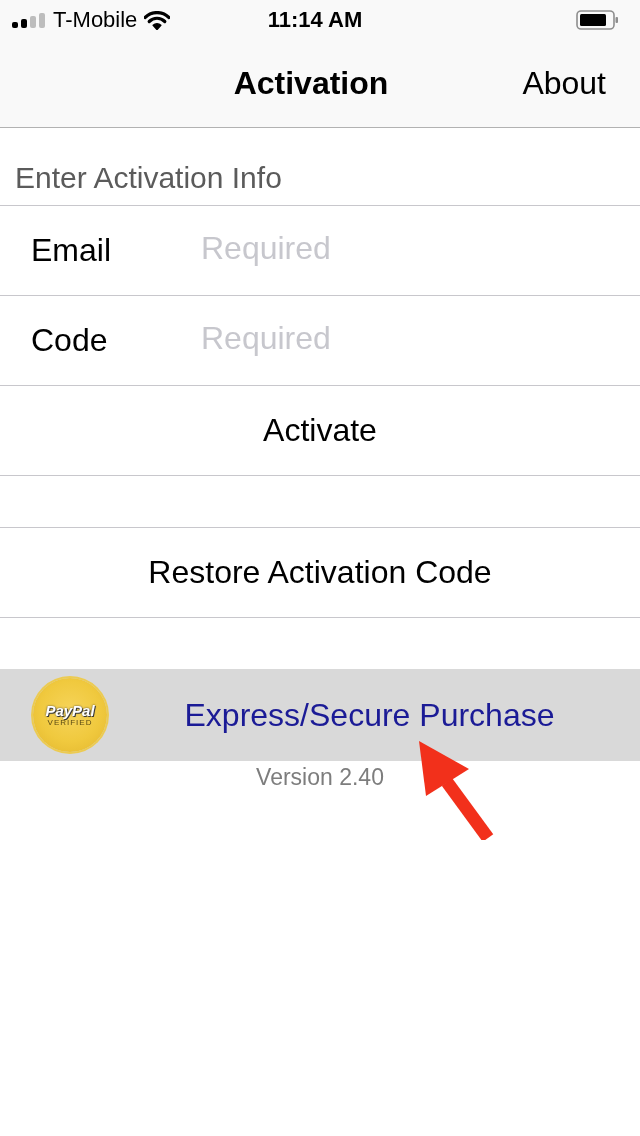  I want to click on section-header: Enter Activation Info, so click(148, 178).